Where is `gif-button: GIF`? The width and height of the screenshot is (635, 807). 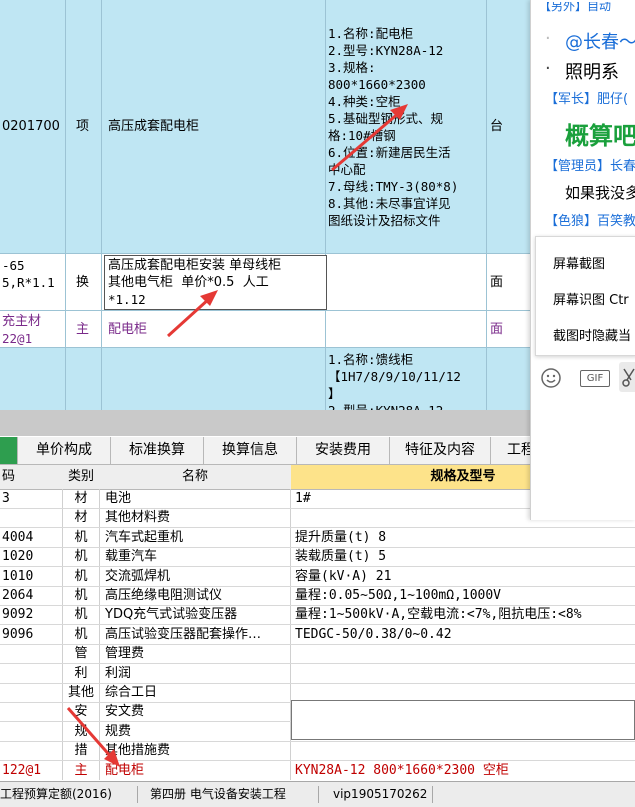 gif-button: GIF is located at coordinates (595, 378).